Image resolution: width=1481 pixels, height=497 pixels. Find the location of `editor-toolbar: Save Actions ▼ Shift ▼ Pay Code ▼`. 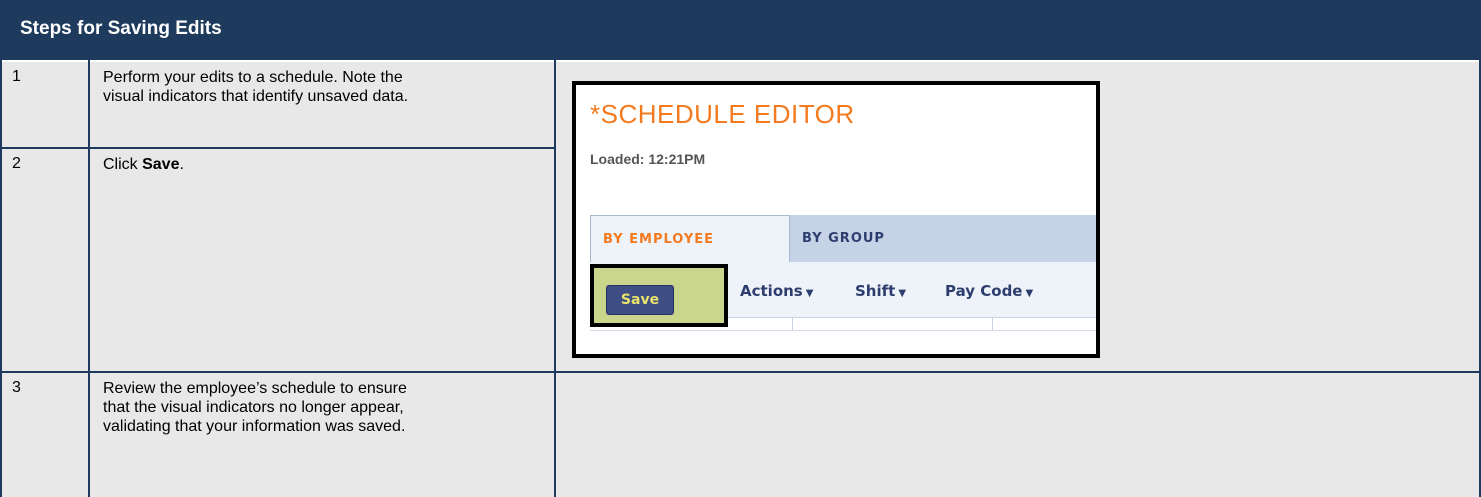

editor-toolbar: Save Actions ▼ Shift ▼ Pay Code ▼ is located at coordinates (843, 294).